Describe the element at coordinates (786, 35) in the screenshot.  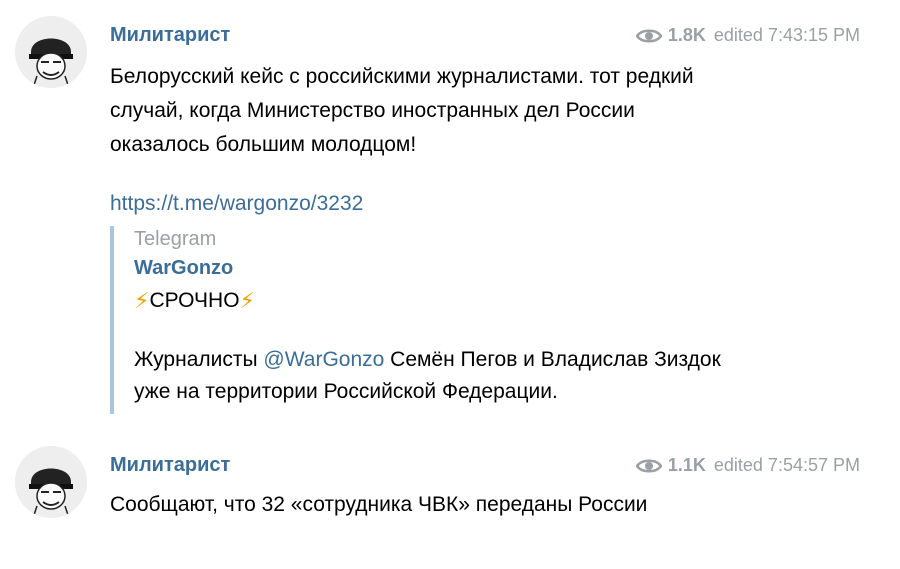
I see `edited-time: edited 7:43:15 PM` at that location.